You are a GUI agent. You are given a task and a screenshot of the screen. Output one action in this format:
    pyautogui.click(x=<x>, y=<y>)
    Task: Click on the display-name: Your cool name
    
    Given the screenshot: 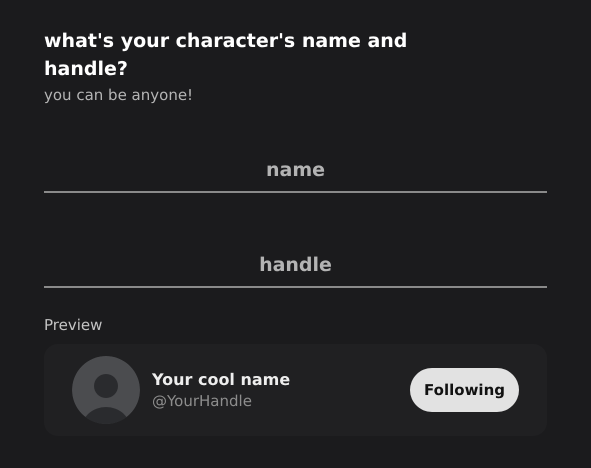 What is the action you would take?
    pyautogui.click(x=222, y=379)
    